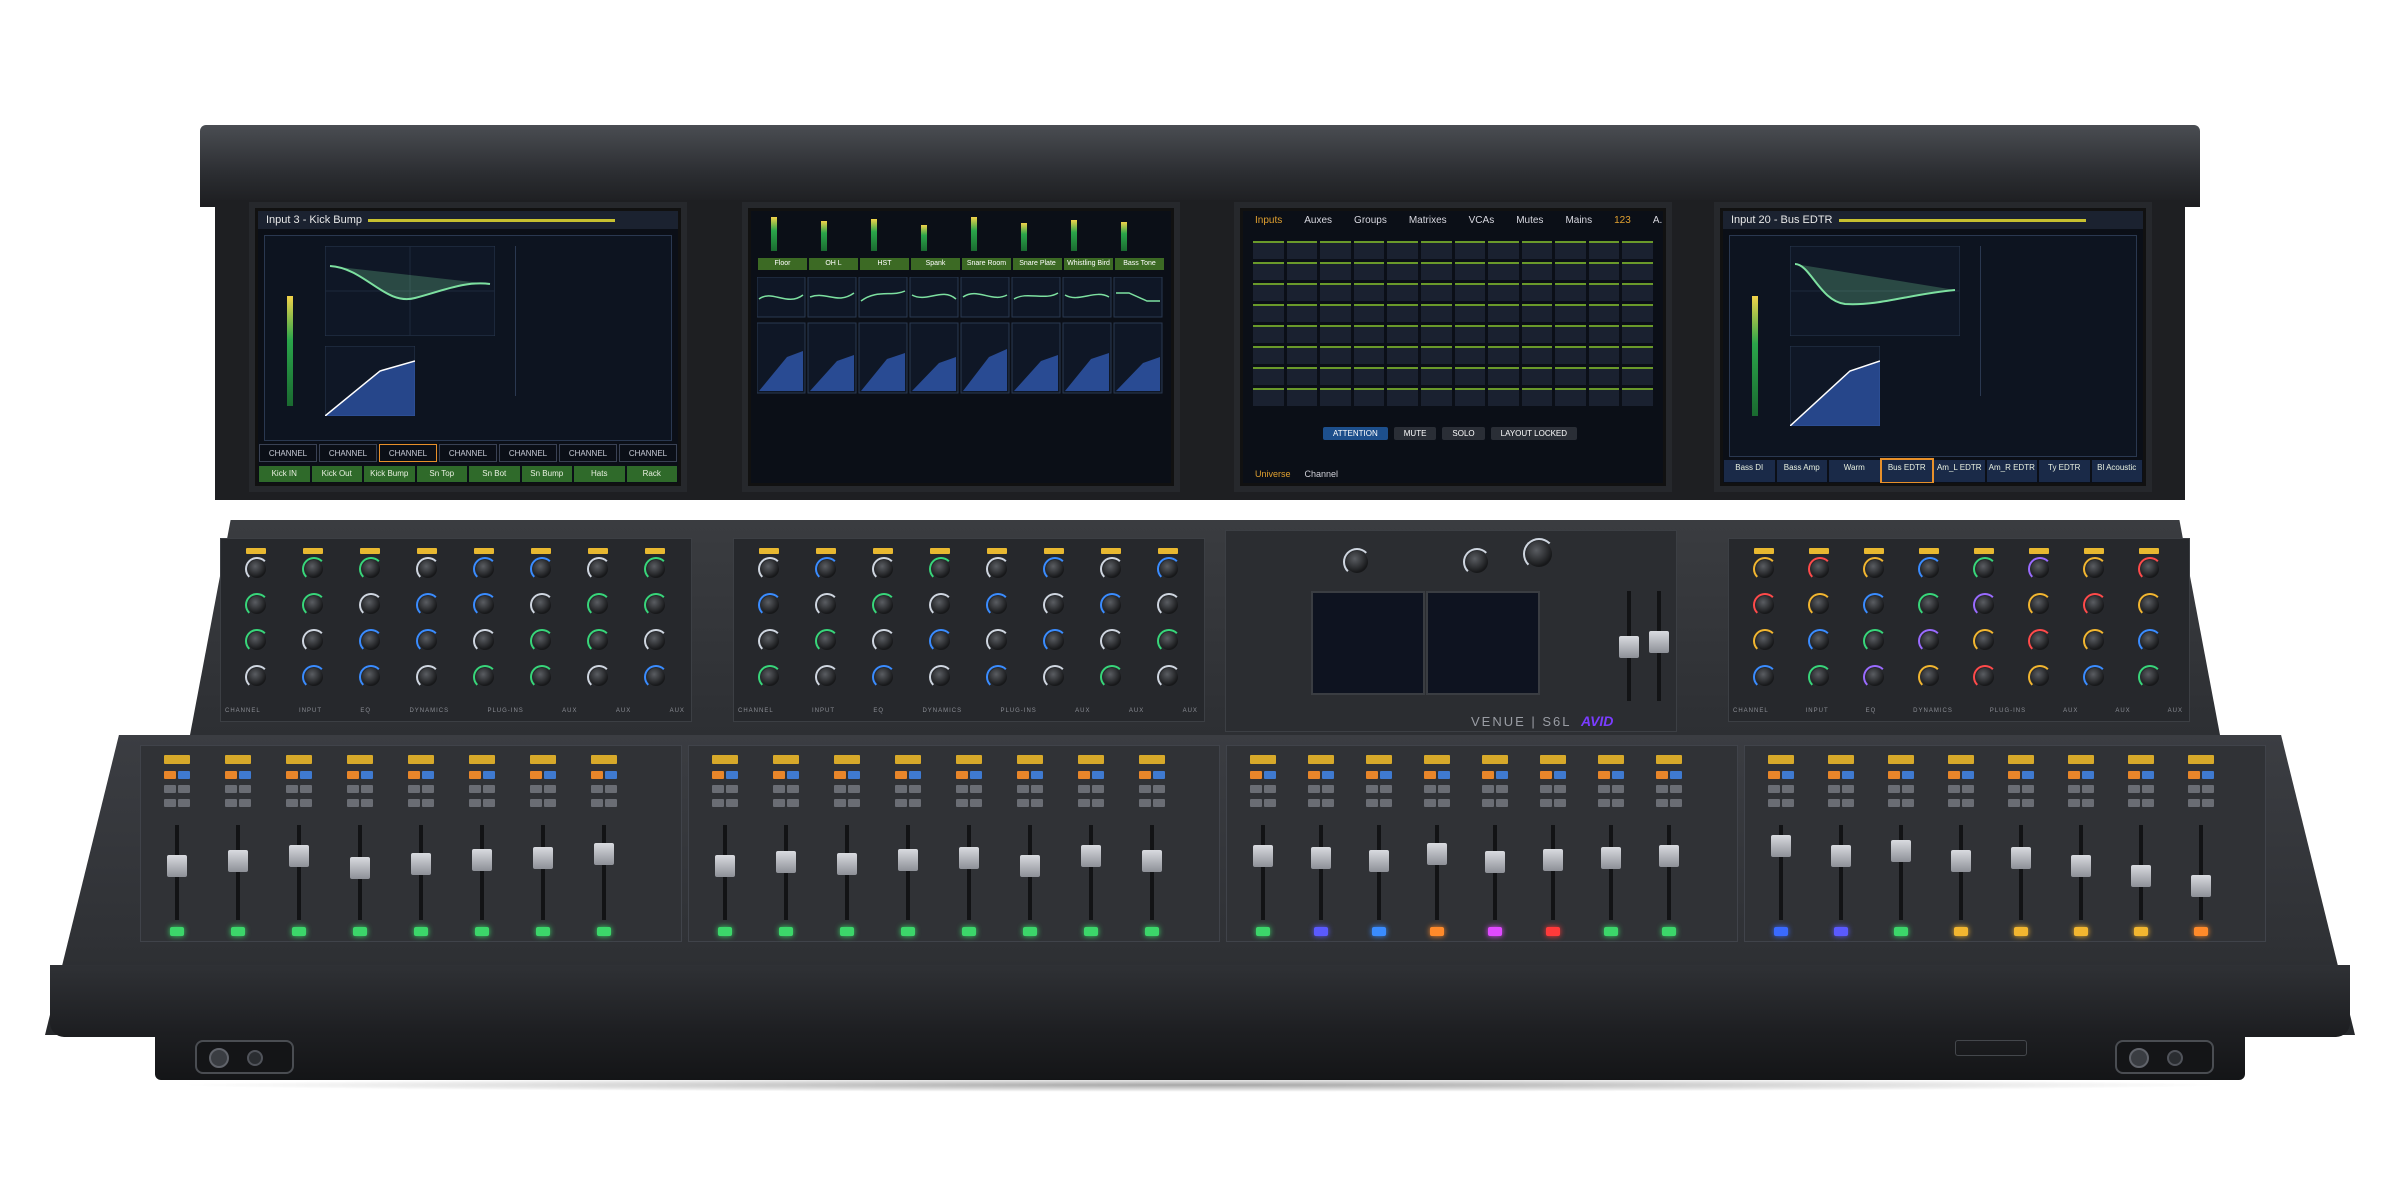 The image size is (2400, 1202). Describe the element at coordinates (468, 338) in the screenshot. I see `channel-detail-view` at that location.